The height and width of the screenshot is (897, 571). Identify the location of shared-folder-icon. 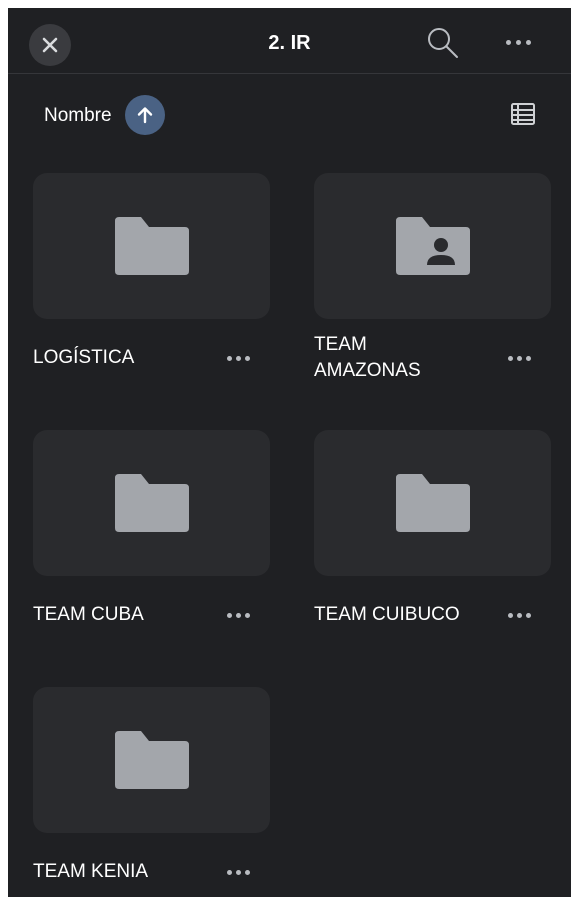
(432, 246).